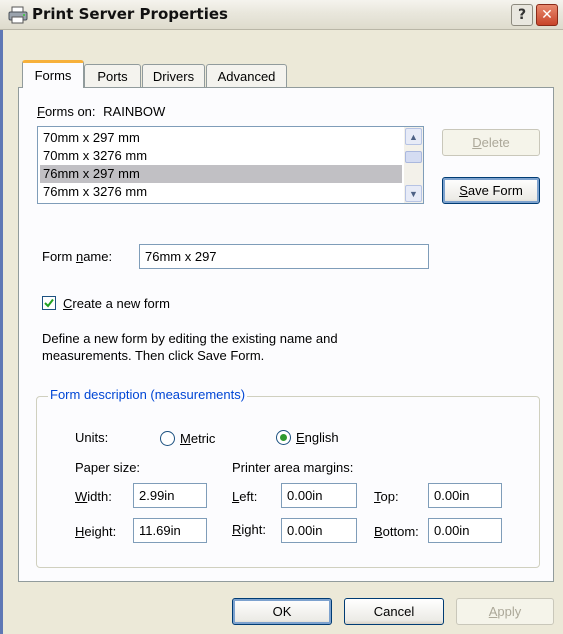 This screenshot has width=563, height=634. What do you see at coordinates (465, 530) in the screenshot?
I see `bottom-margin-input: 0.00in` at bounding box center [465, 530].